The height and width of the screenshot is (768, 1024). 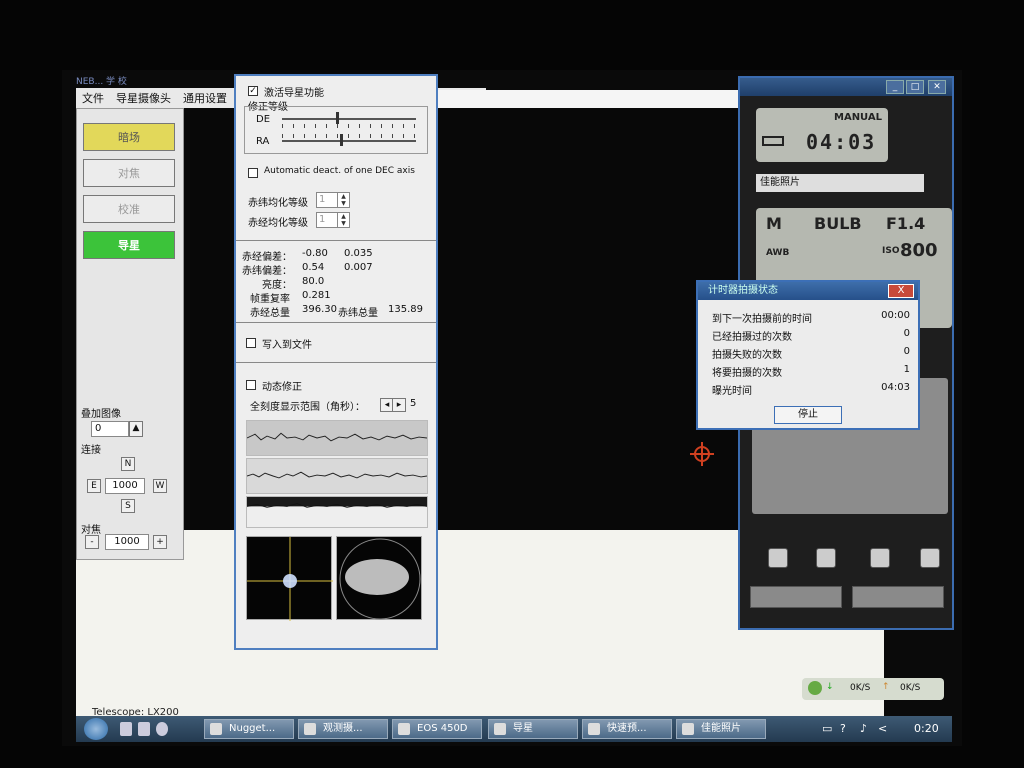 What do you see at coordinates (289, 578) in the screenshot?
I see `star-thumbnail` at bounding box center [289, 578].